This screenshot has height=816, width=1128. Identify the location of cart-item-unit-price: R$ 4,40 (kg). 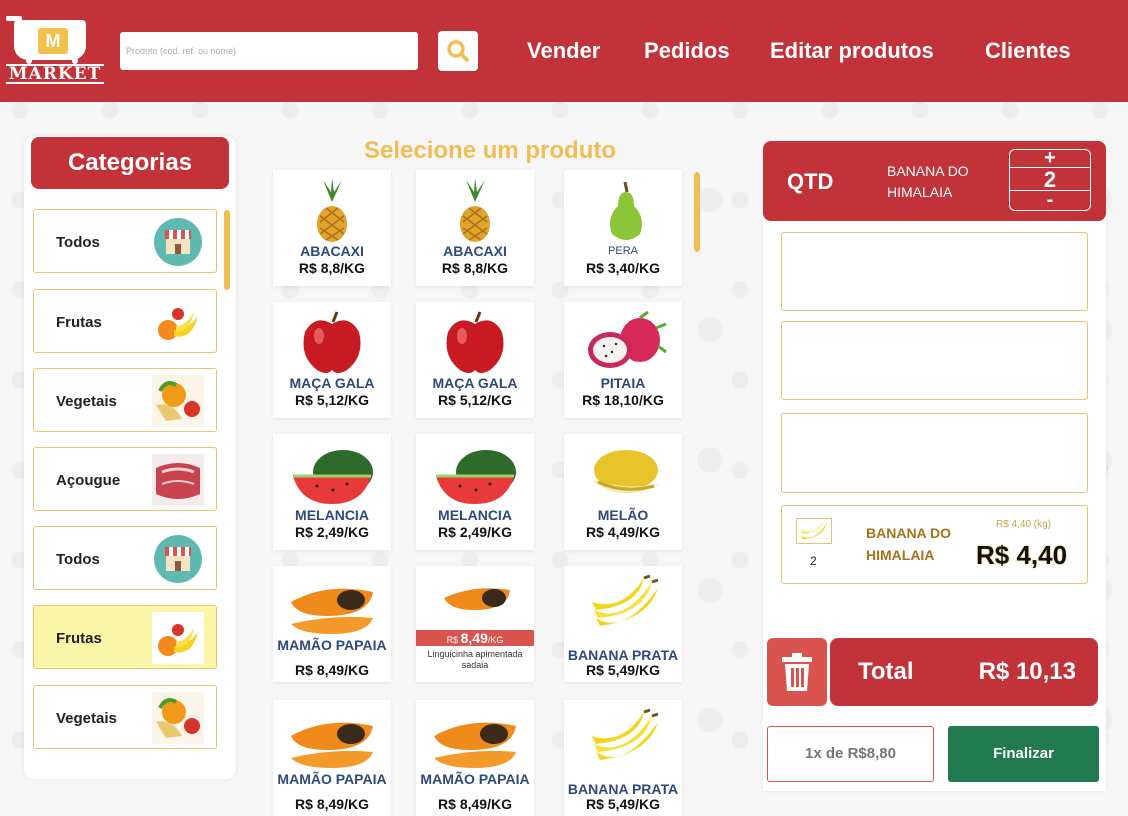
(1024, 524).